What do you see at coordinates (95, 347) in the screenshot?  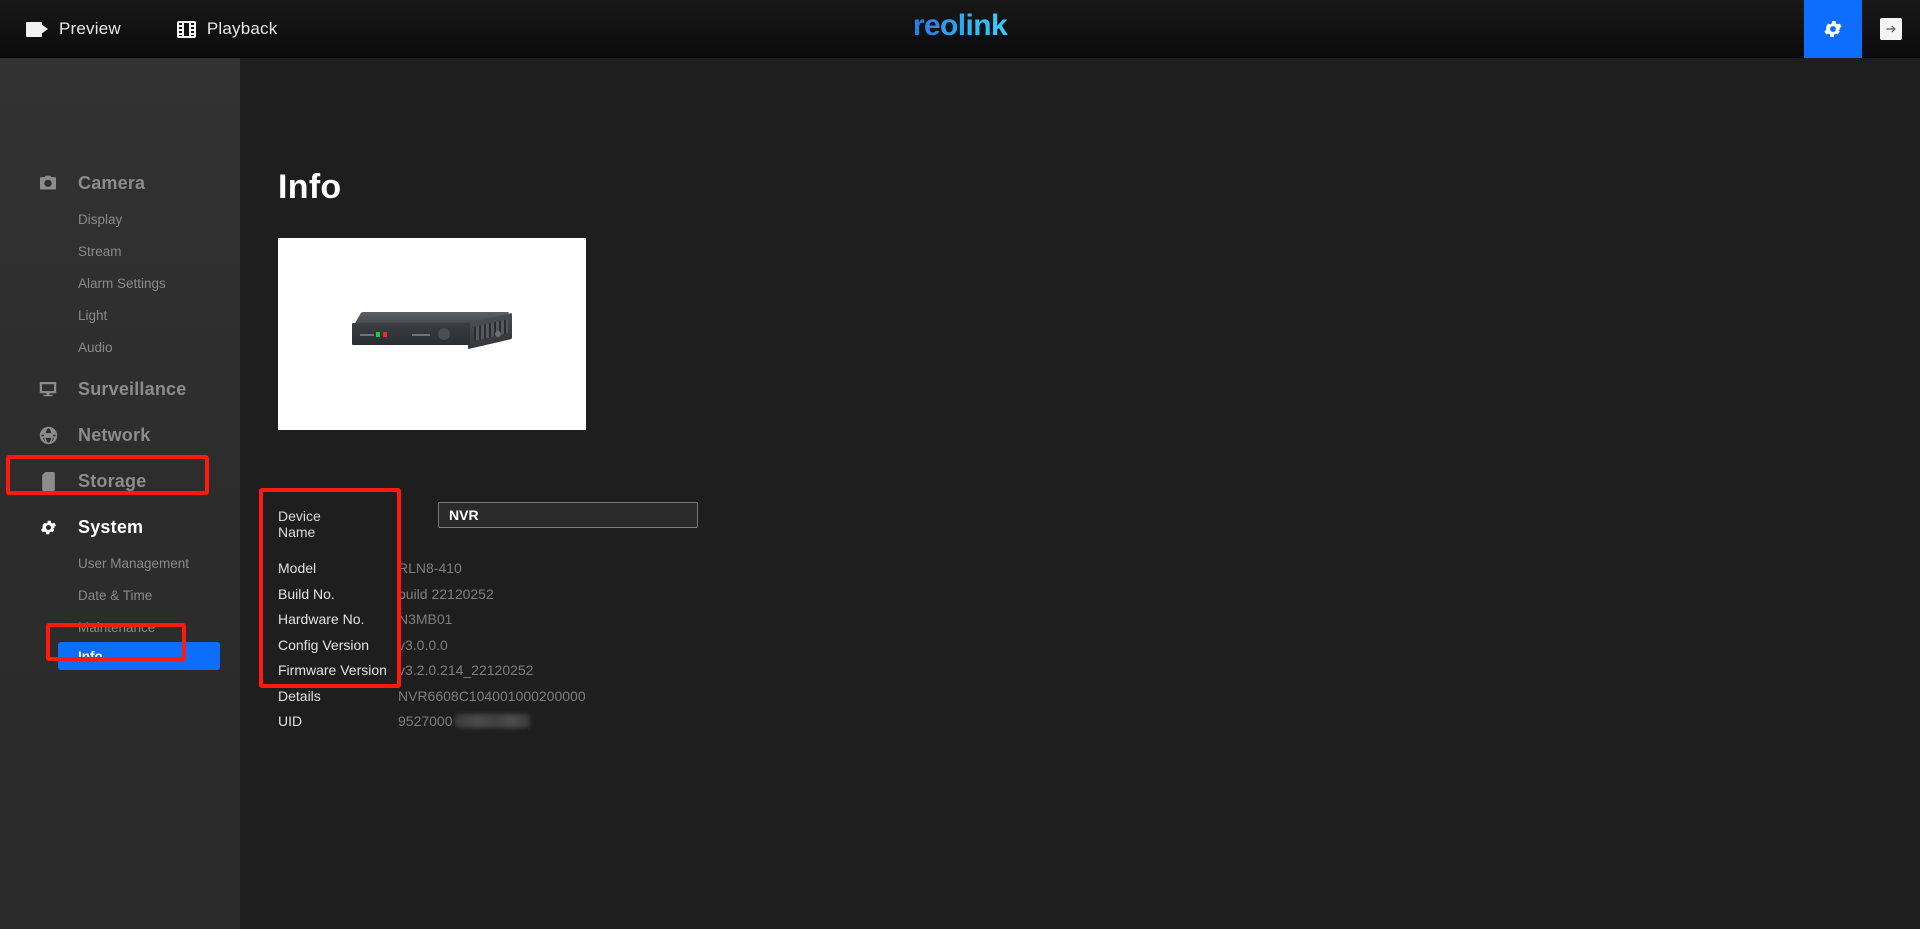 I see `sidebar-item-audio-label: Audio` at bounding box center [95, 347].